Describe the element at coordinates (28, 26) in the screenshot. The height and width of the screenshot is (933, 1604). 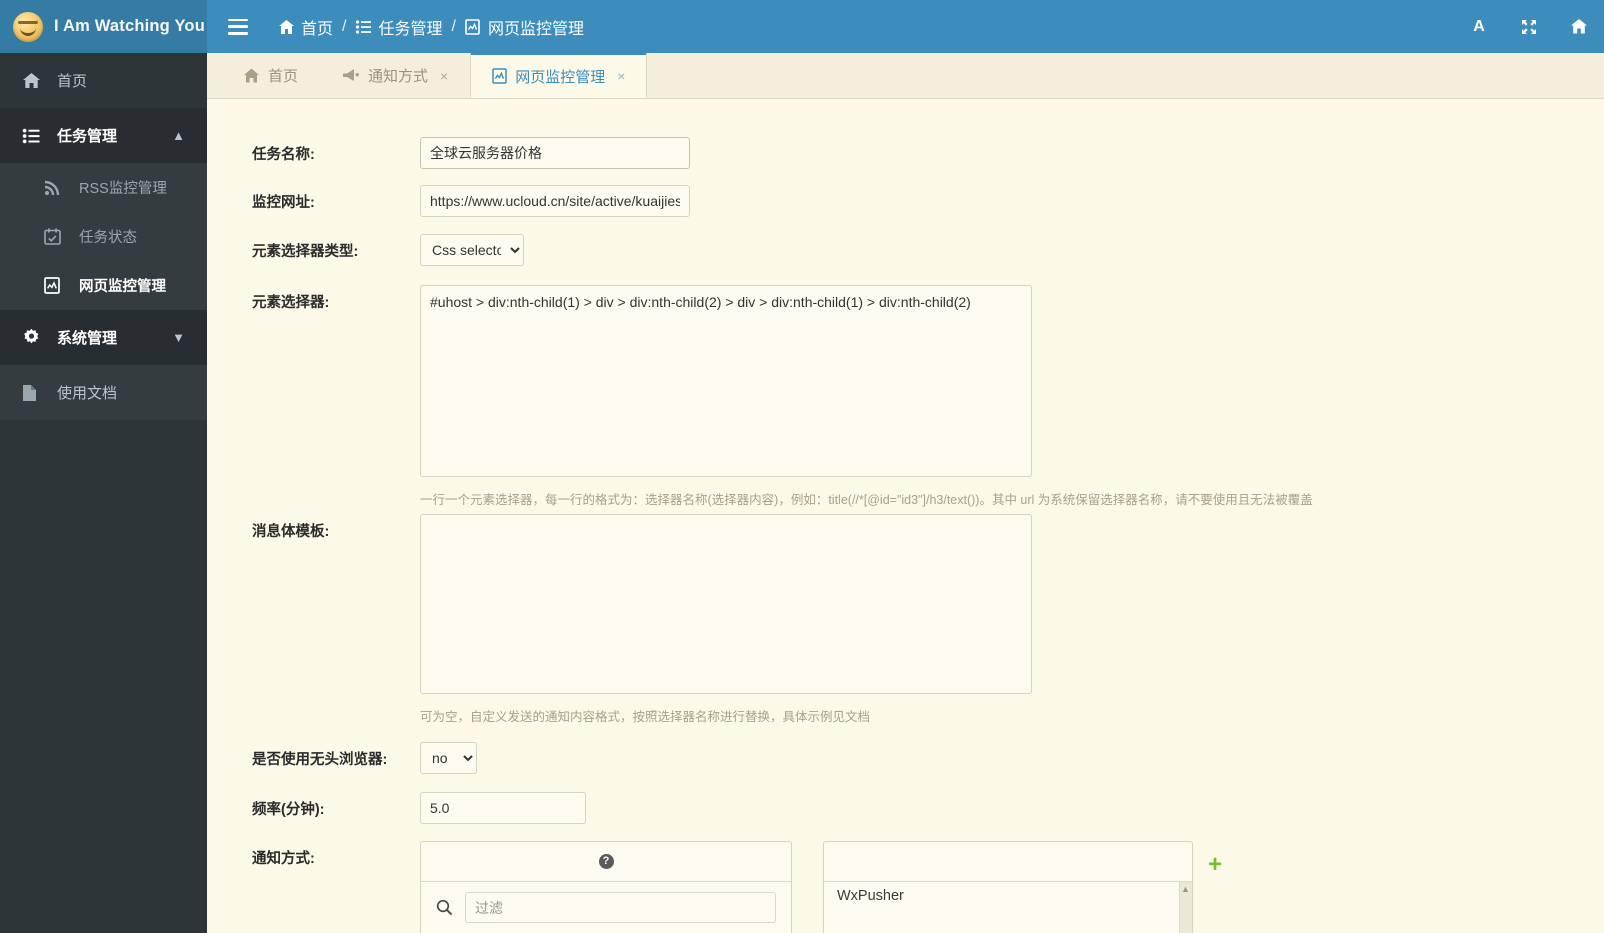
I see `smiley-face-icon` at that location.